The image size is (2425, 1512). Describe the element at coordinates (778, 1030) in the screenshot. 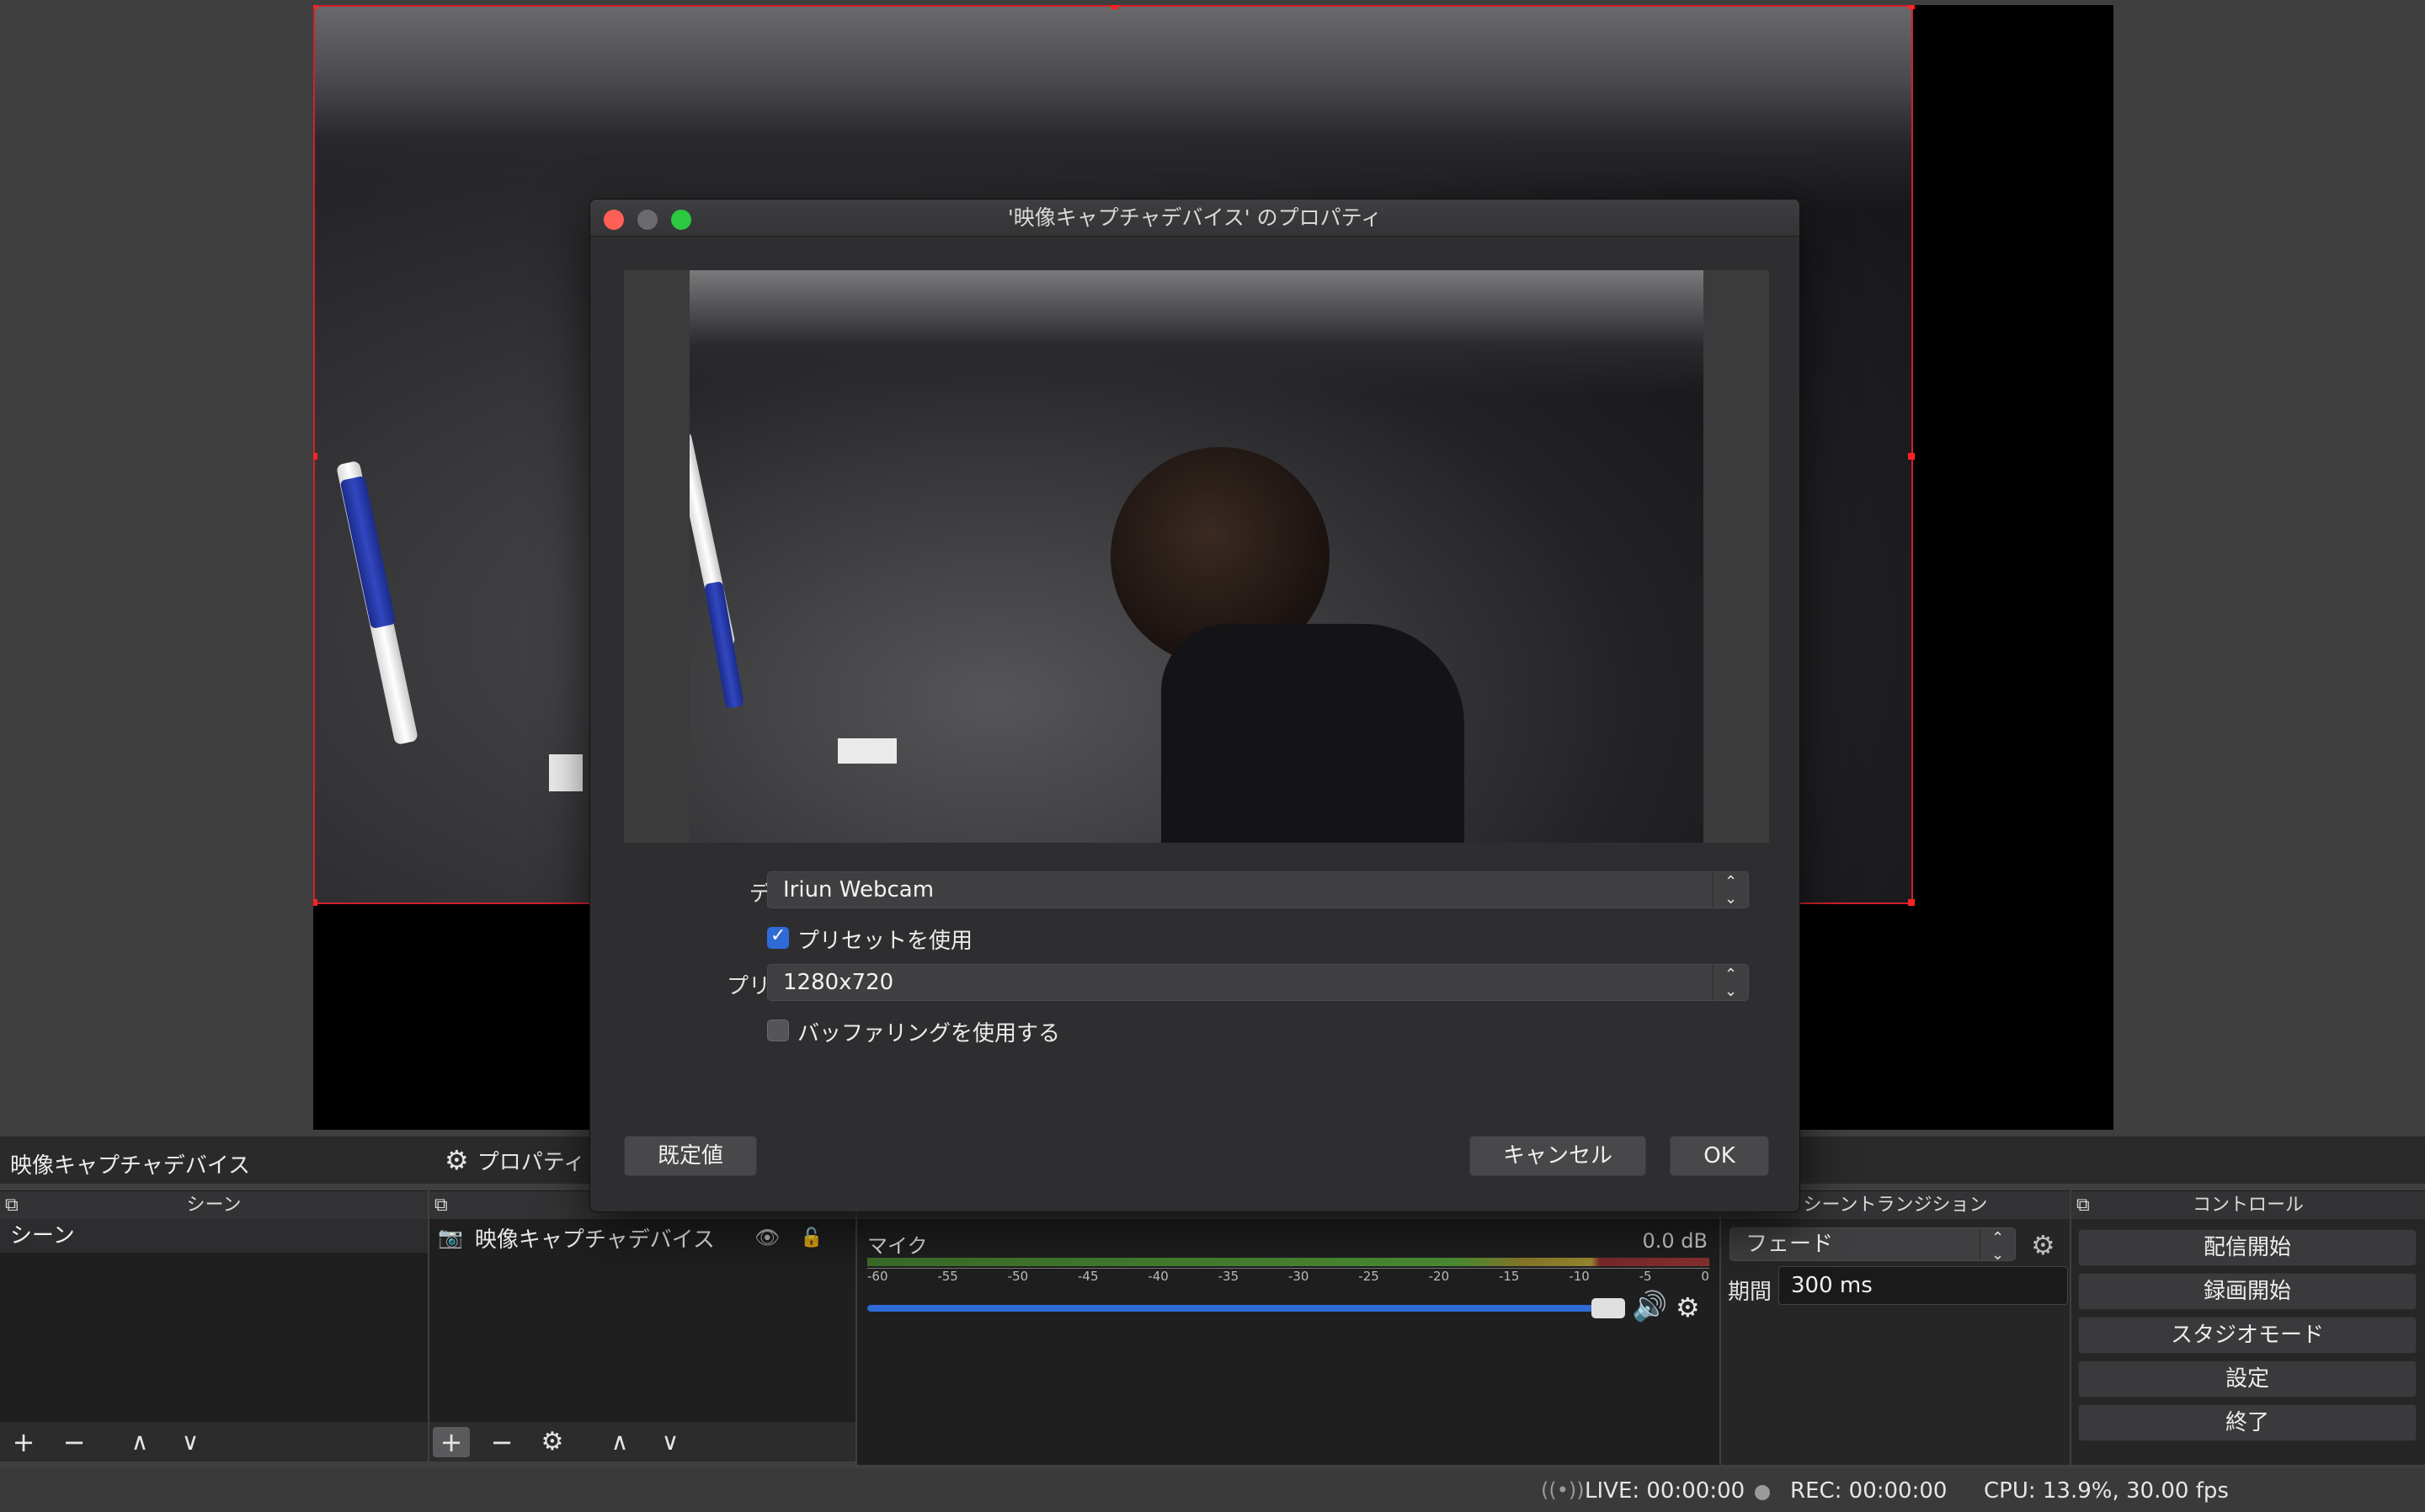

I see `buffering-checkbox` at that location.